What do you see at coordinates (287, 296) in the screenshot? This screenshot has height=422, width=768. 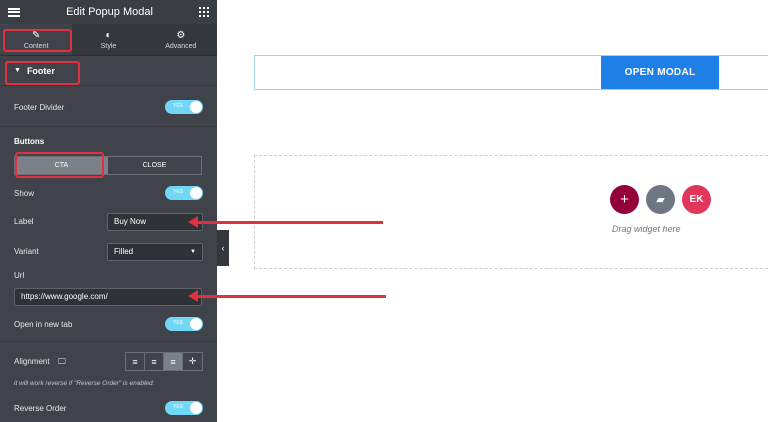 I see `annotation-arrow-url` at bounding box center [287, 296].